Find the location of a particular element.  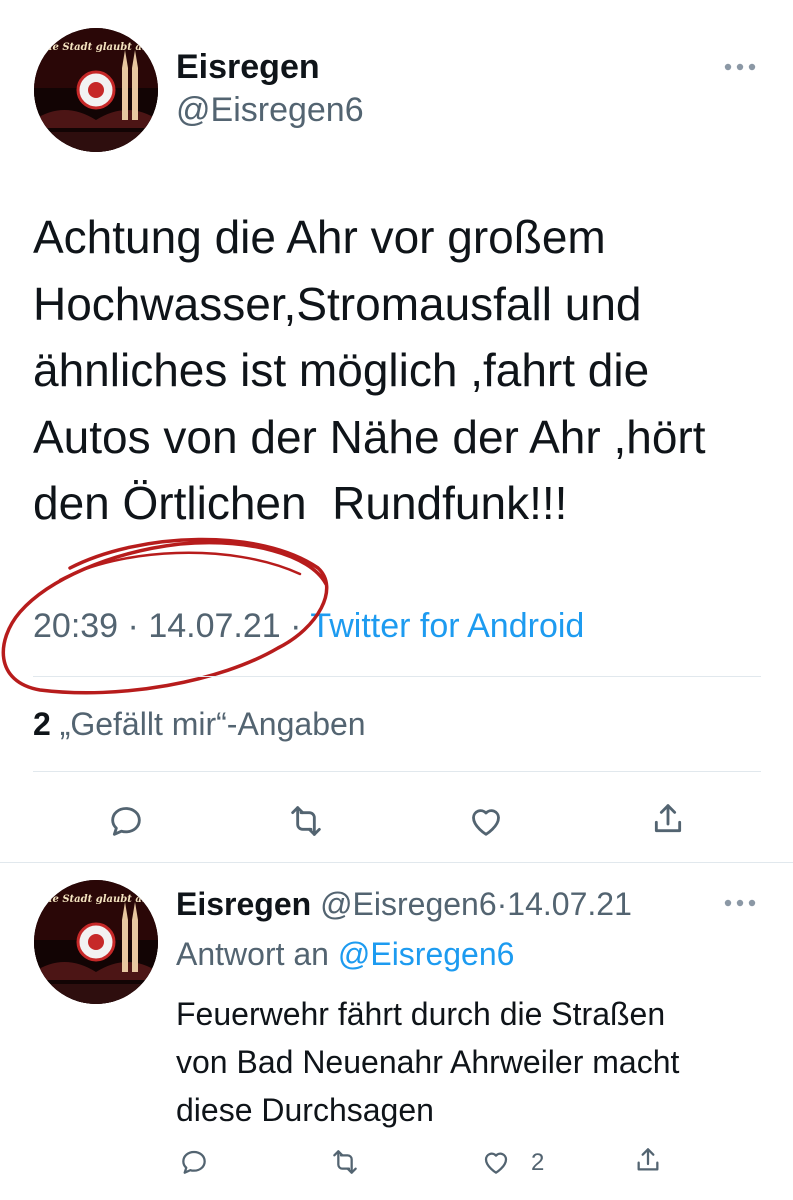

hand-drawn-circle-annotation is located at coordinates (165, 616).